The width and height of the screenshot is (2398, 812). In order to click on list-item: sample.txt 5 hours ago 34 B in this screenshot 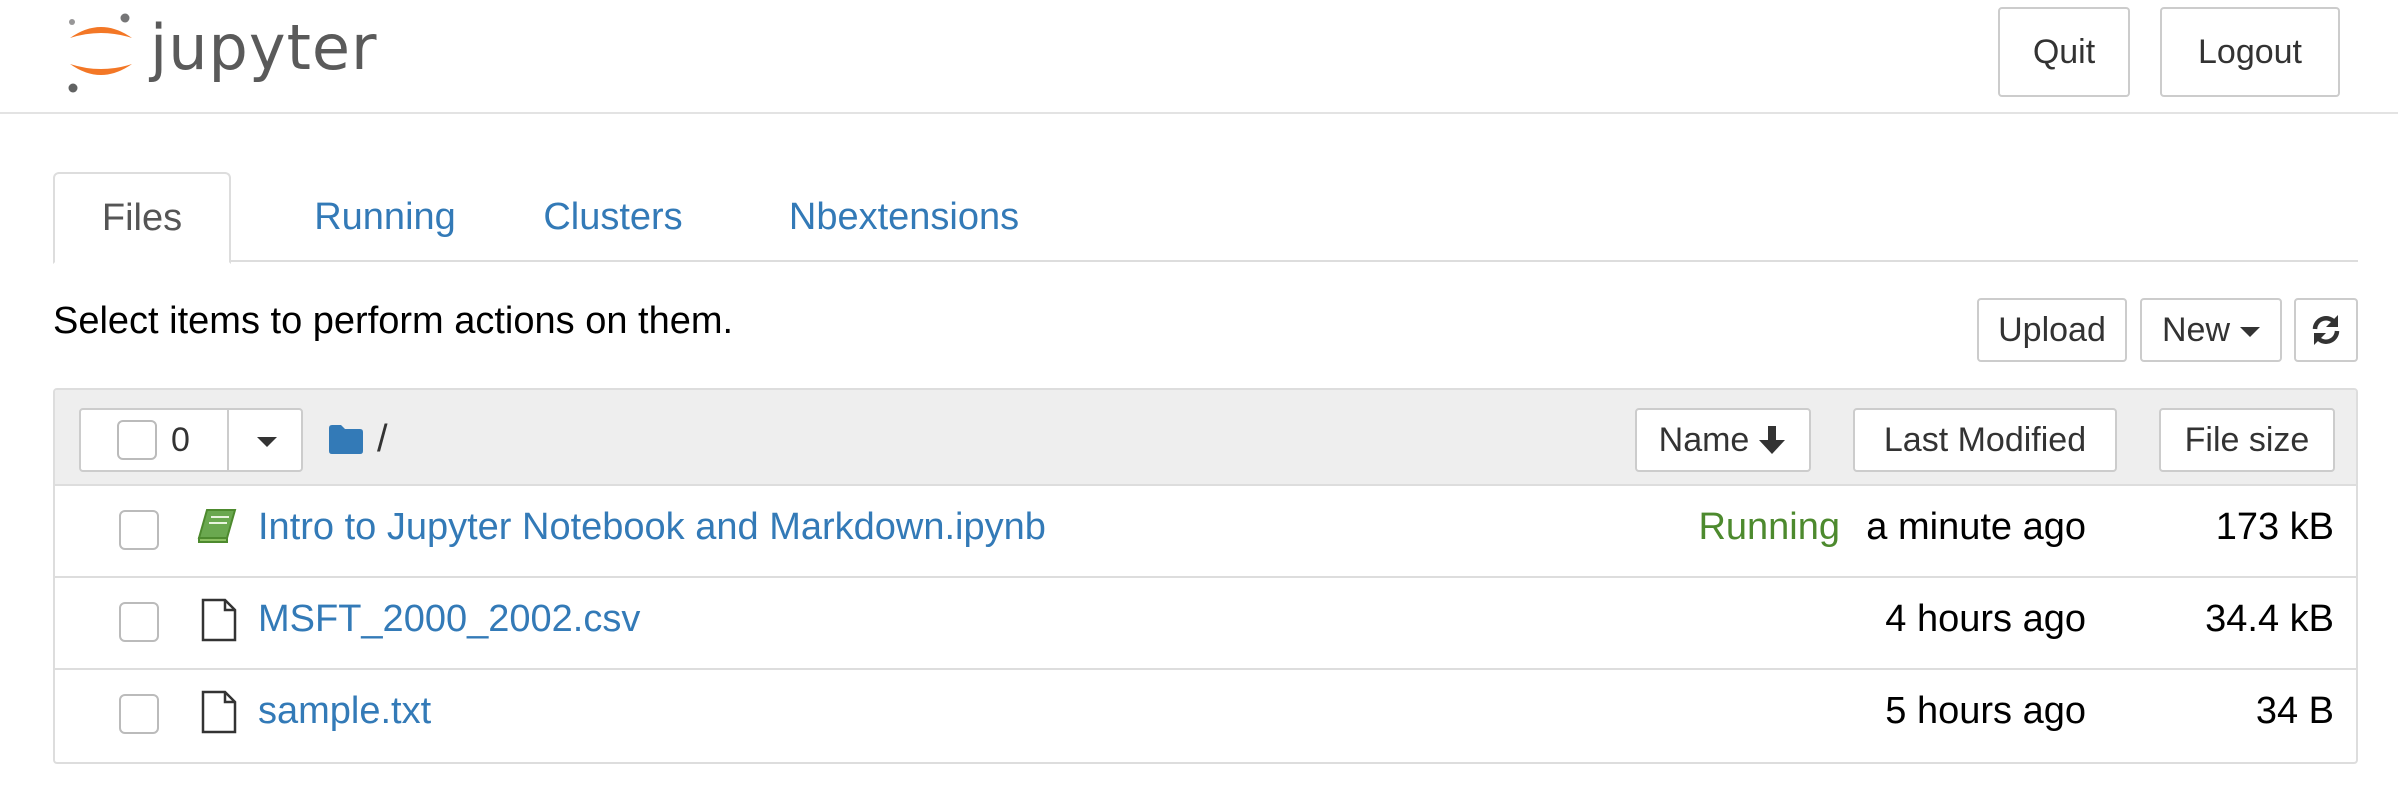, I will do `click(1205, 716)`.